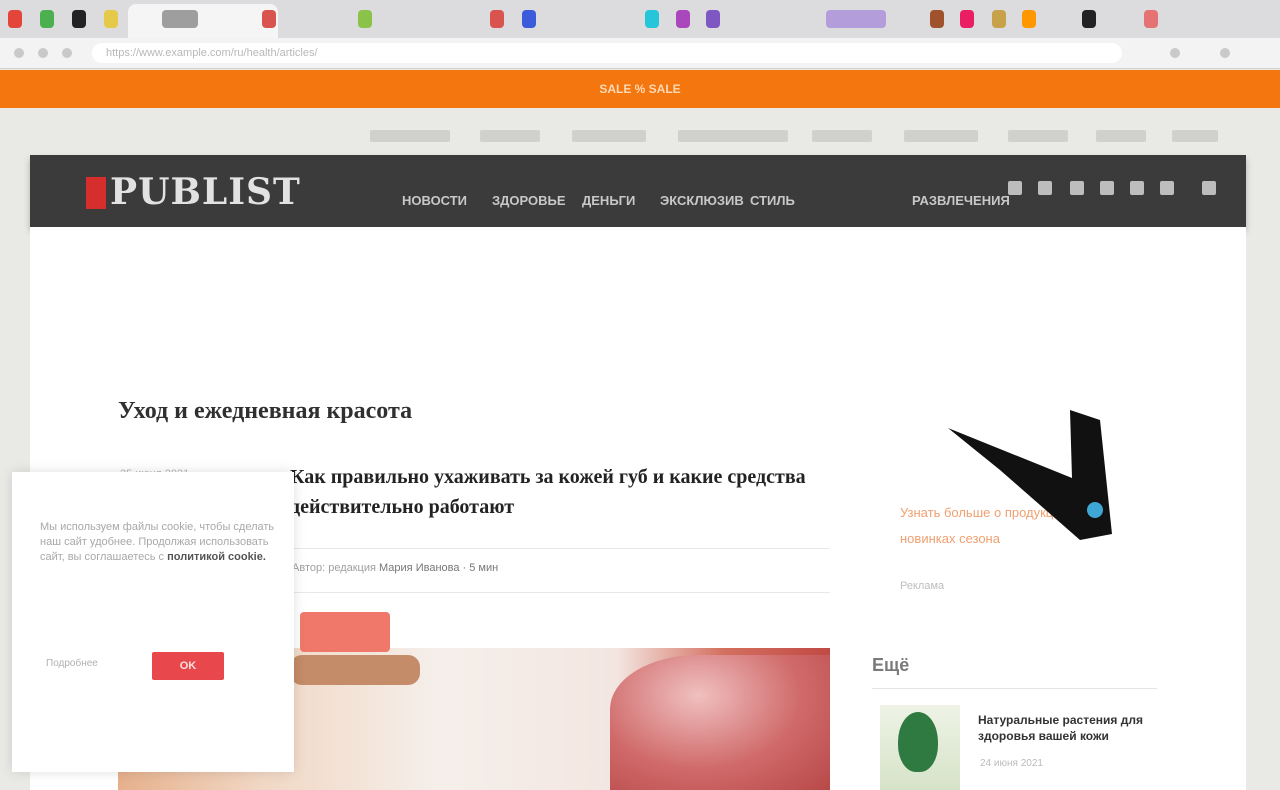 The image size is (1280, 790). What do you see at coordinates (205, 192) in the screenshot?
I see `site-logo: PUBLIST` at bounding box center [205, 192].